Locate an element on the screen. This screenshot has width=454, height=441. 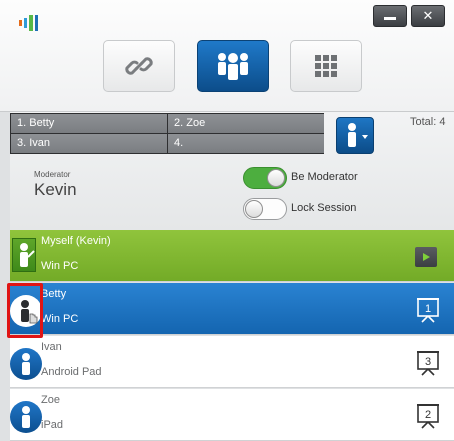
presentation-screen-icon: 2 is located at coordinates (428, 416).